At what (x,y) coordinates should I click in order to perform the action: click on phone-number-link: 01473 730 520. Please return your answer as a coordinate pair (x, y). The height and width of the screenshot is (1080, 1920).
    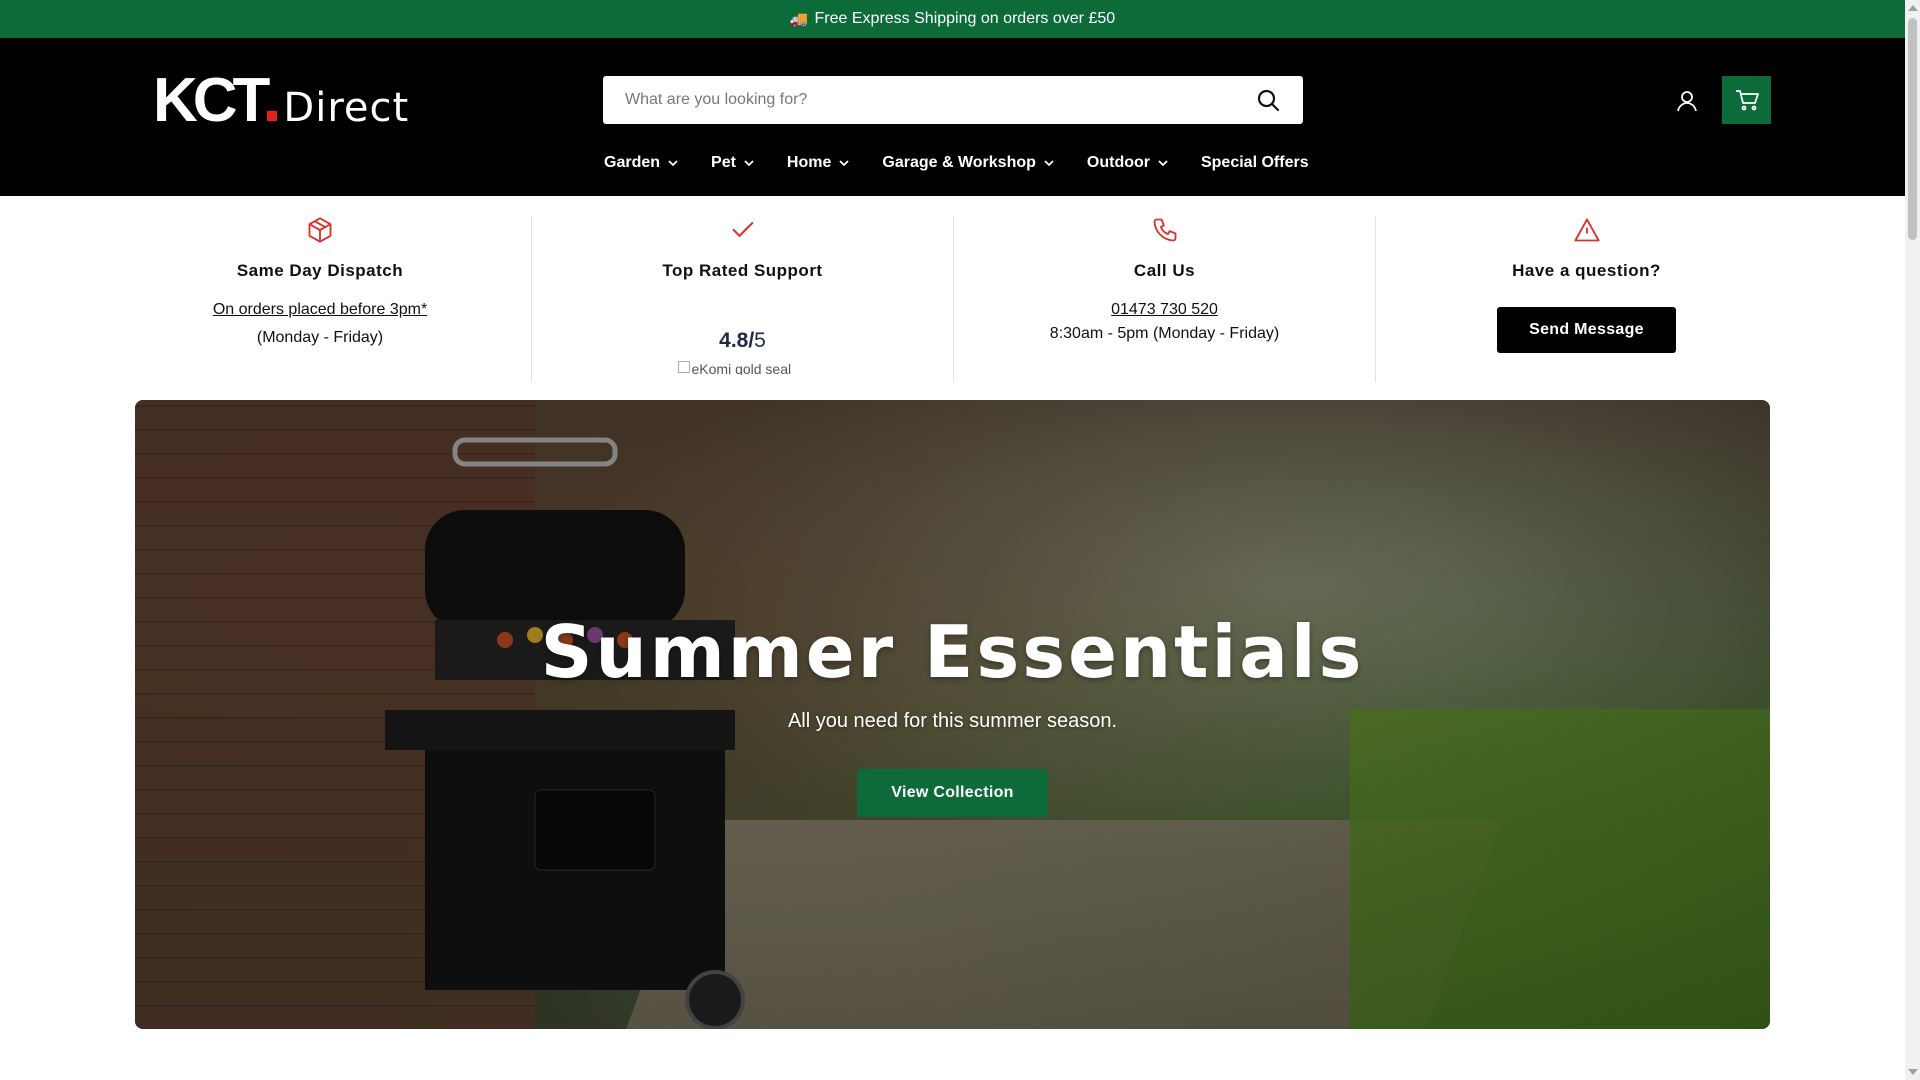
    Looking at the image, I should click on (1164, 310).